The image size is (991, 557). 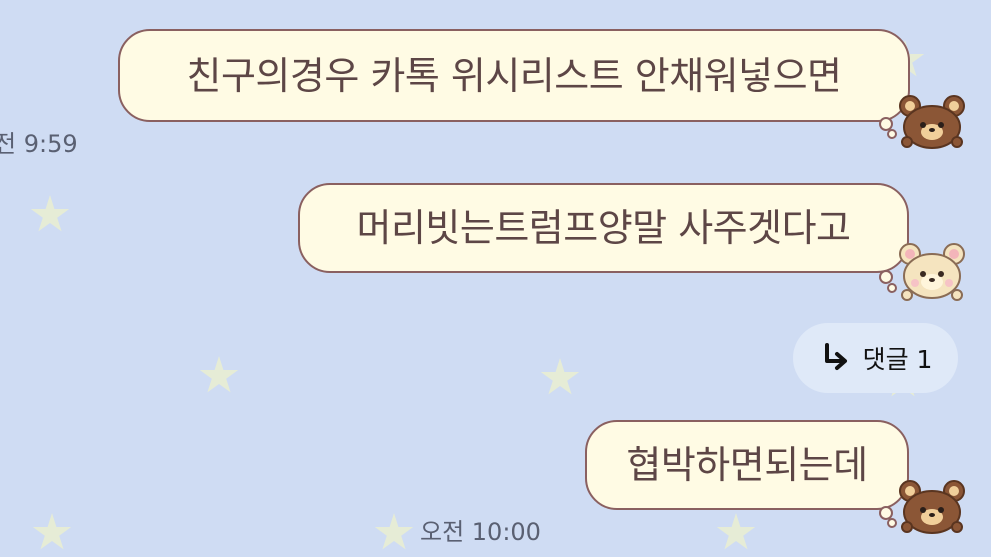 I want to click on message-bubble: 친구의경우 카톡 위시리스트 안채워넣으면, so click(x=514, y=75).